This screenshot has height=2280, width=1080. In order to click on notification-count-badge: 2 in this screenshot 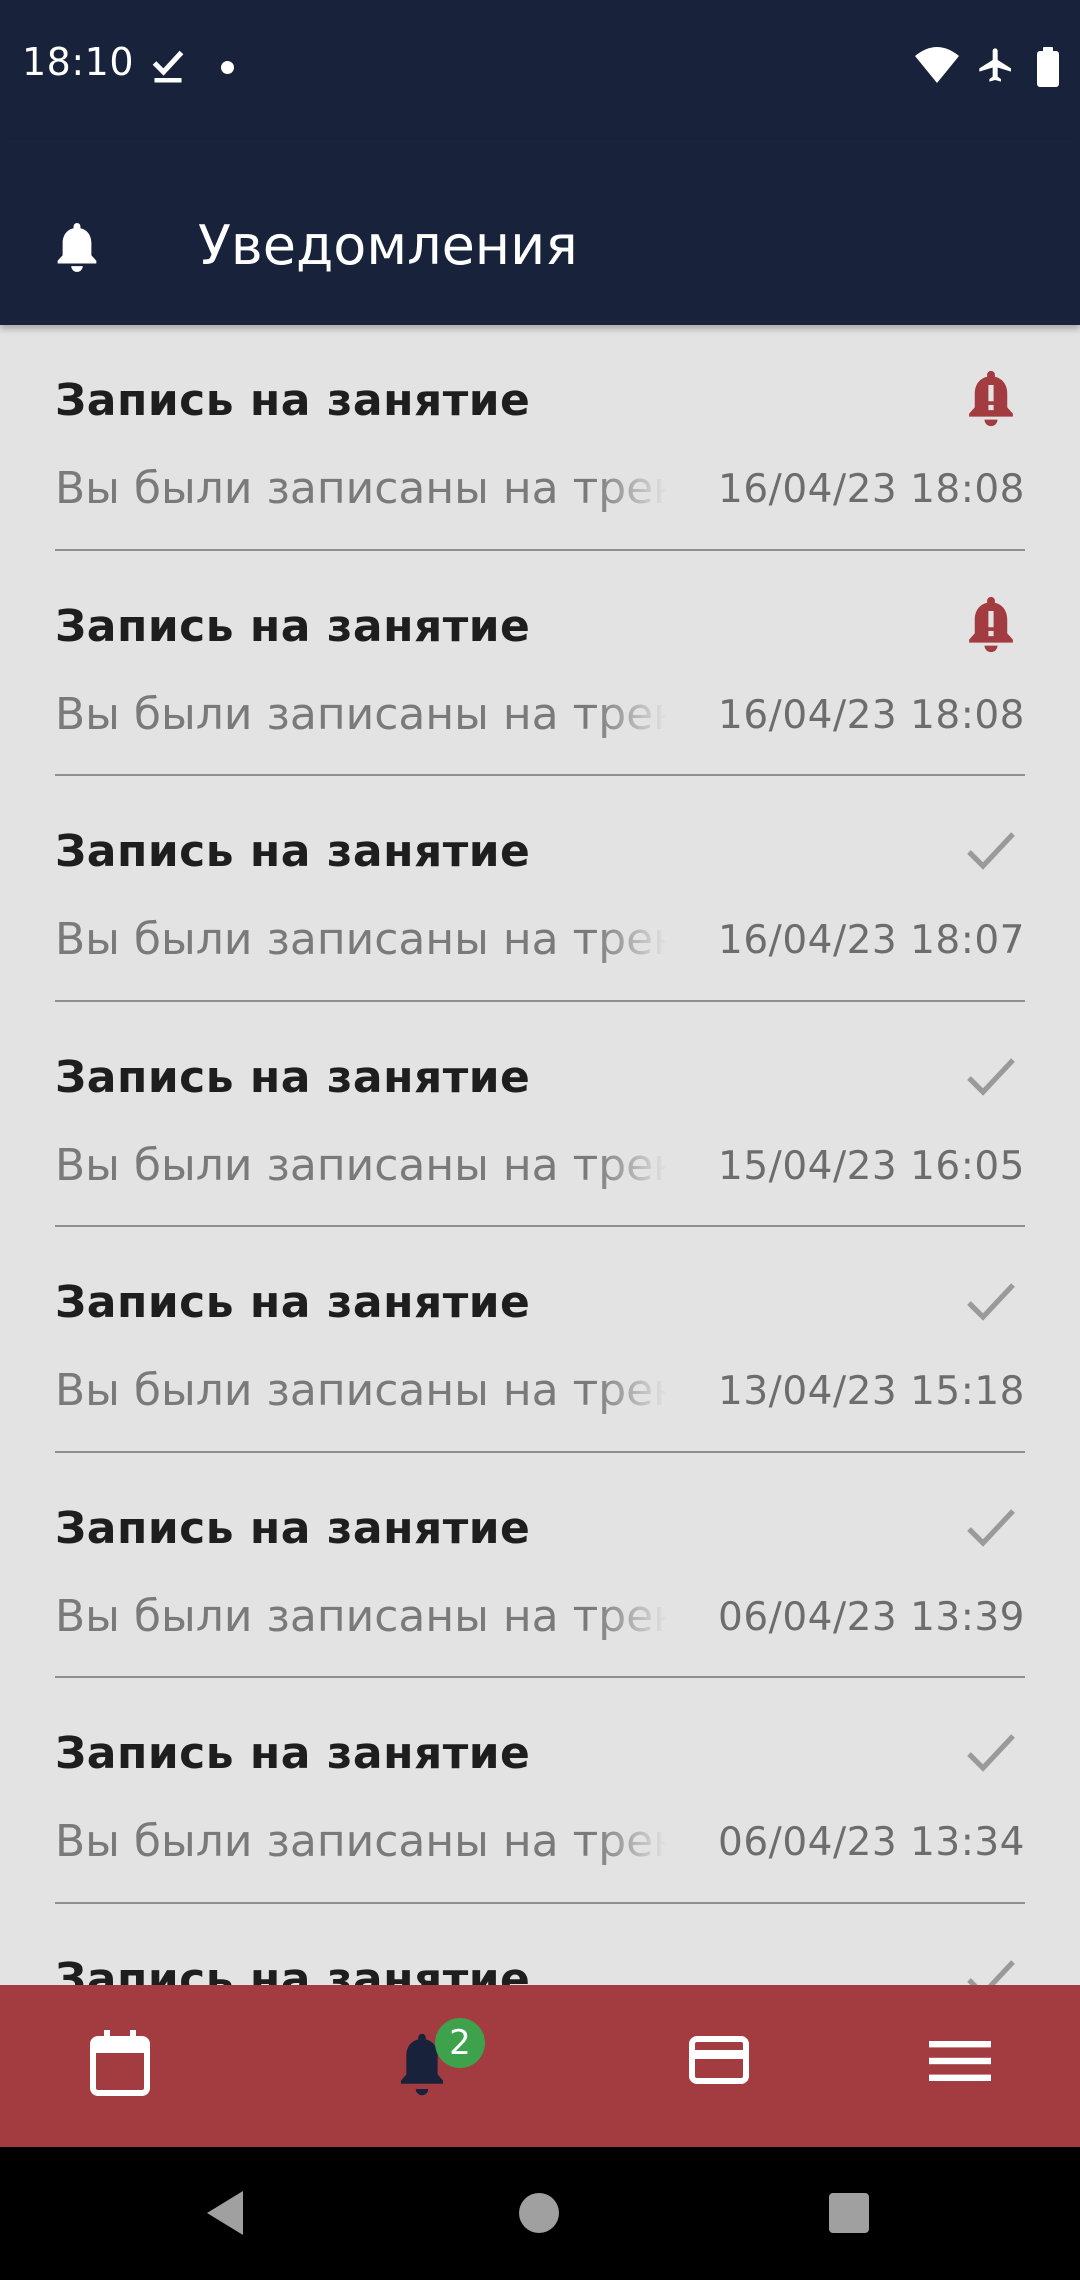, I will do `click(460, 2043)`.